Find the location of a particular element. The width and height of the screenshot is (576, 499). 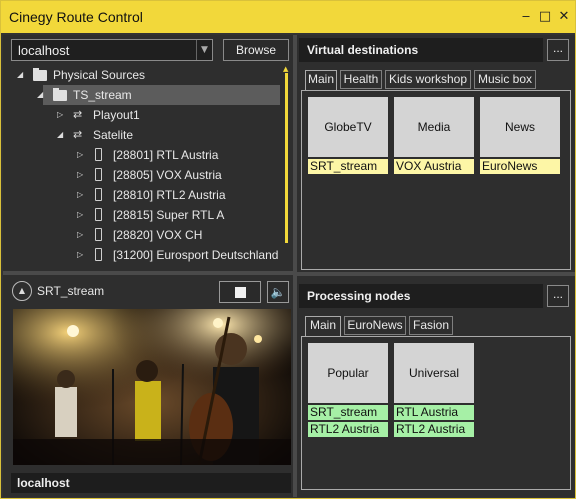

minimize-icon: ‒ is located at coordinates (526, 17).